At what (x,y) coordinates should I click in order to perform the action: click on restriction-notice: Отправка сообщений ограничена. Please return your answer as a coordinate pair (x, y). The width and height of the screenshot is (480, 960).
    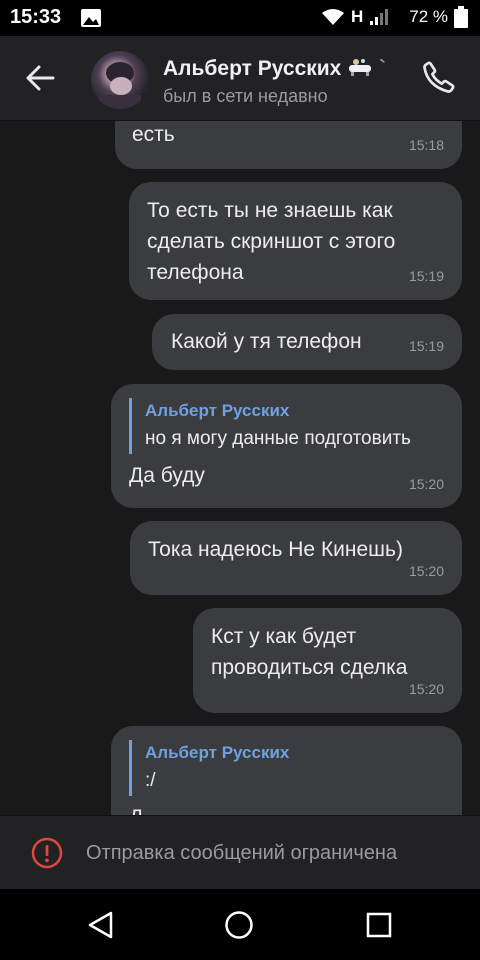
    Looking at the image, I should click on (242, 853).